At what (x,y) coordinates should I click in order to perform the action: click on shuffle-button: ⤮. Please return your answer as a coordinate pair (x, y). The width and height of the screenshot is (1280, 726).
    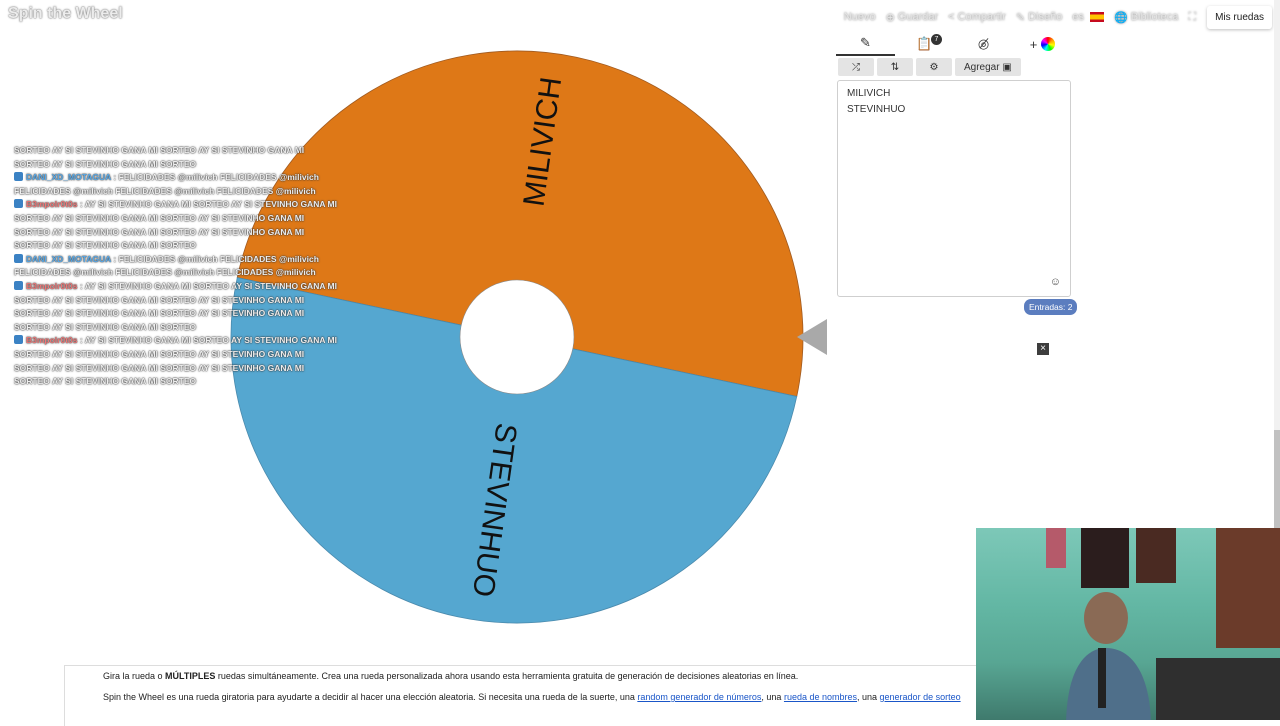
    Looking at the image, I should click on (856, 67).